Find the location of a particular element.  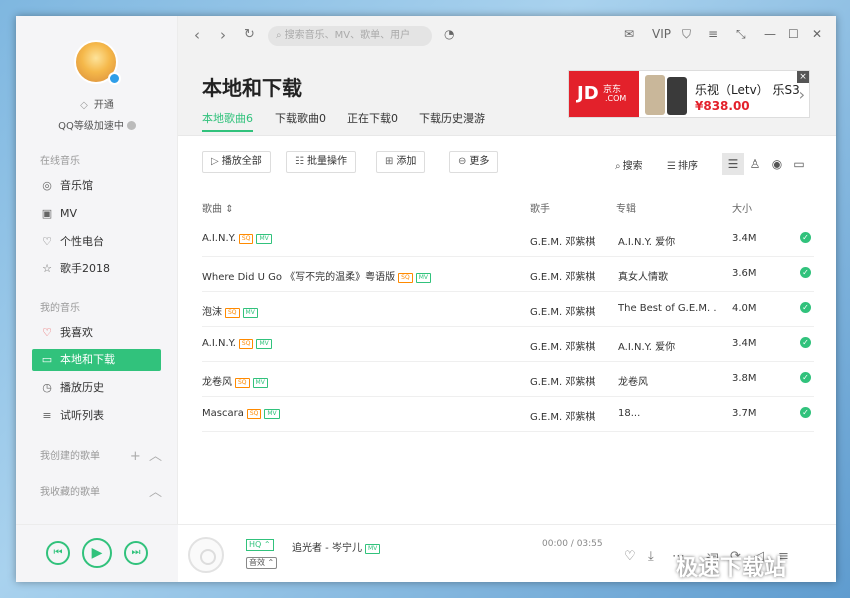

sidebar-item-trial-list: ≡ 试听列表 is located at coordinates (96, 416).